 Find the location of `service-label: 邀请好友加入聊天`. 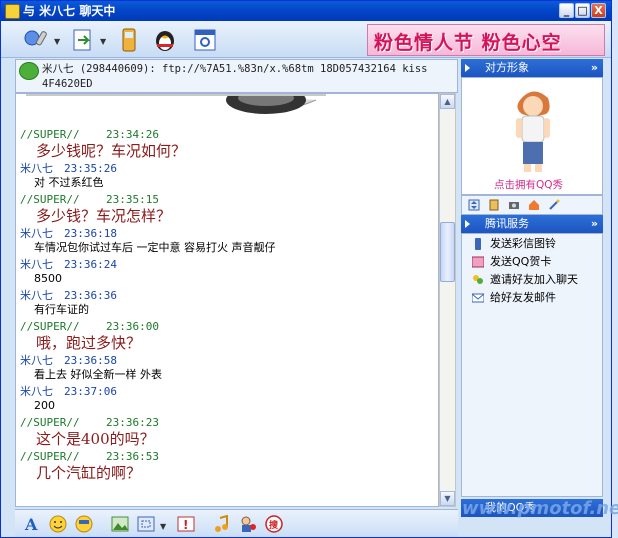

service-label: 邀请好友加入聊天 is located at coordinates (534, 279).